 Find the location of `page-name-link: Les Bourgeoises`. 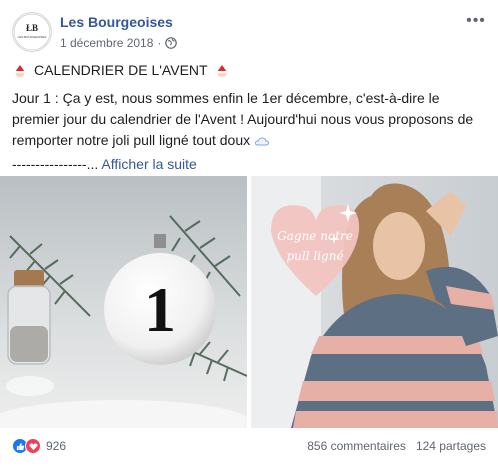

page-name-link: Les Bourgeoises is located at coordinates (116, 22).